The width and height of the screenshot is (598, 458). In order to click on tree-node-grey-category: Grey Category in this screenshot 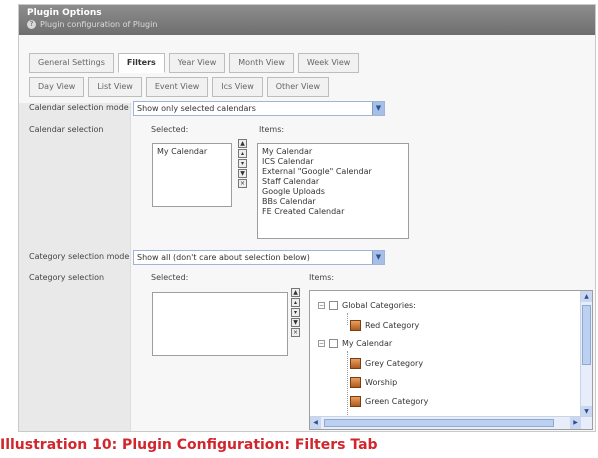, I will do `click(386, 363)`.